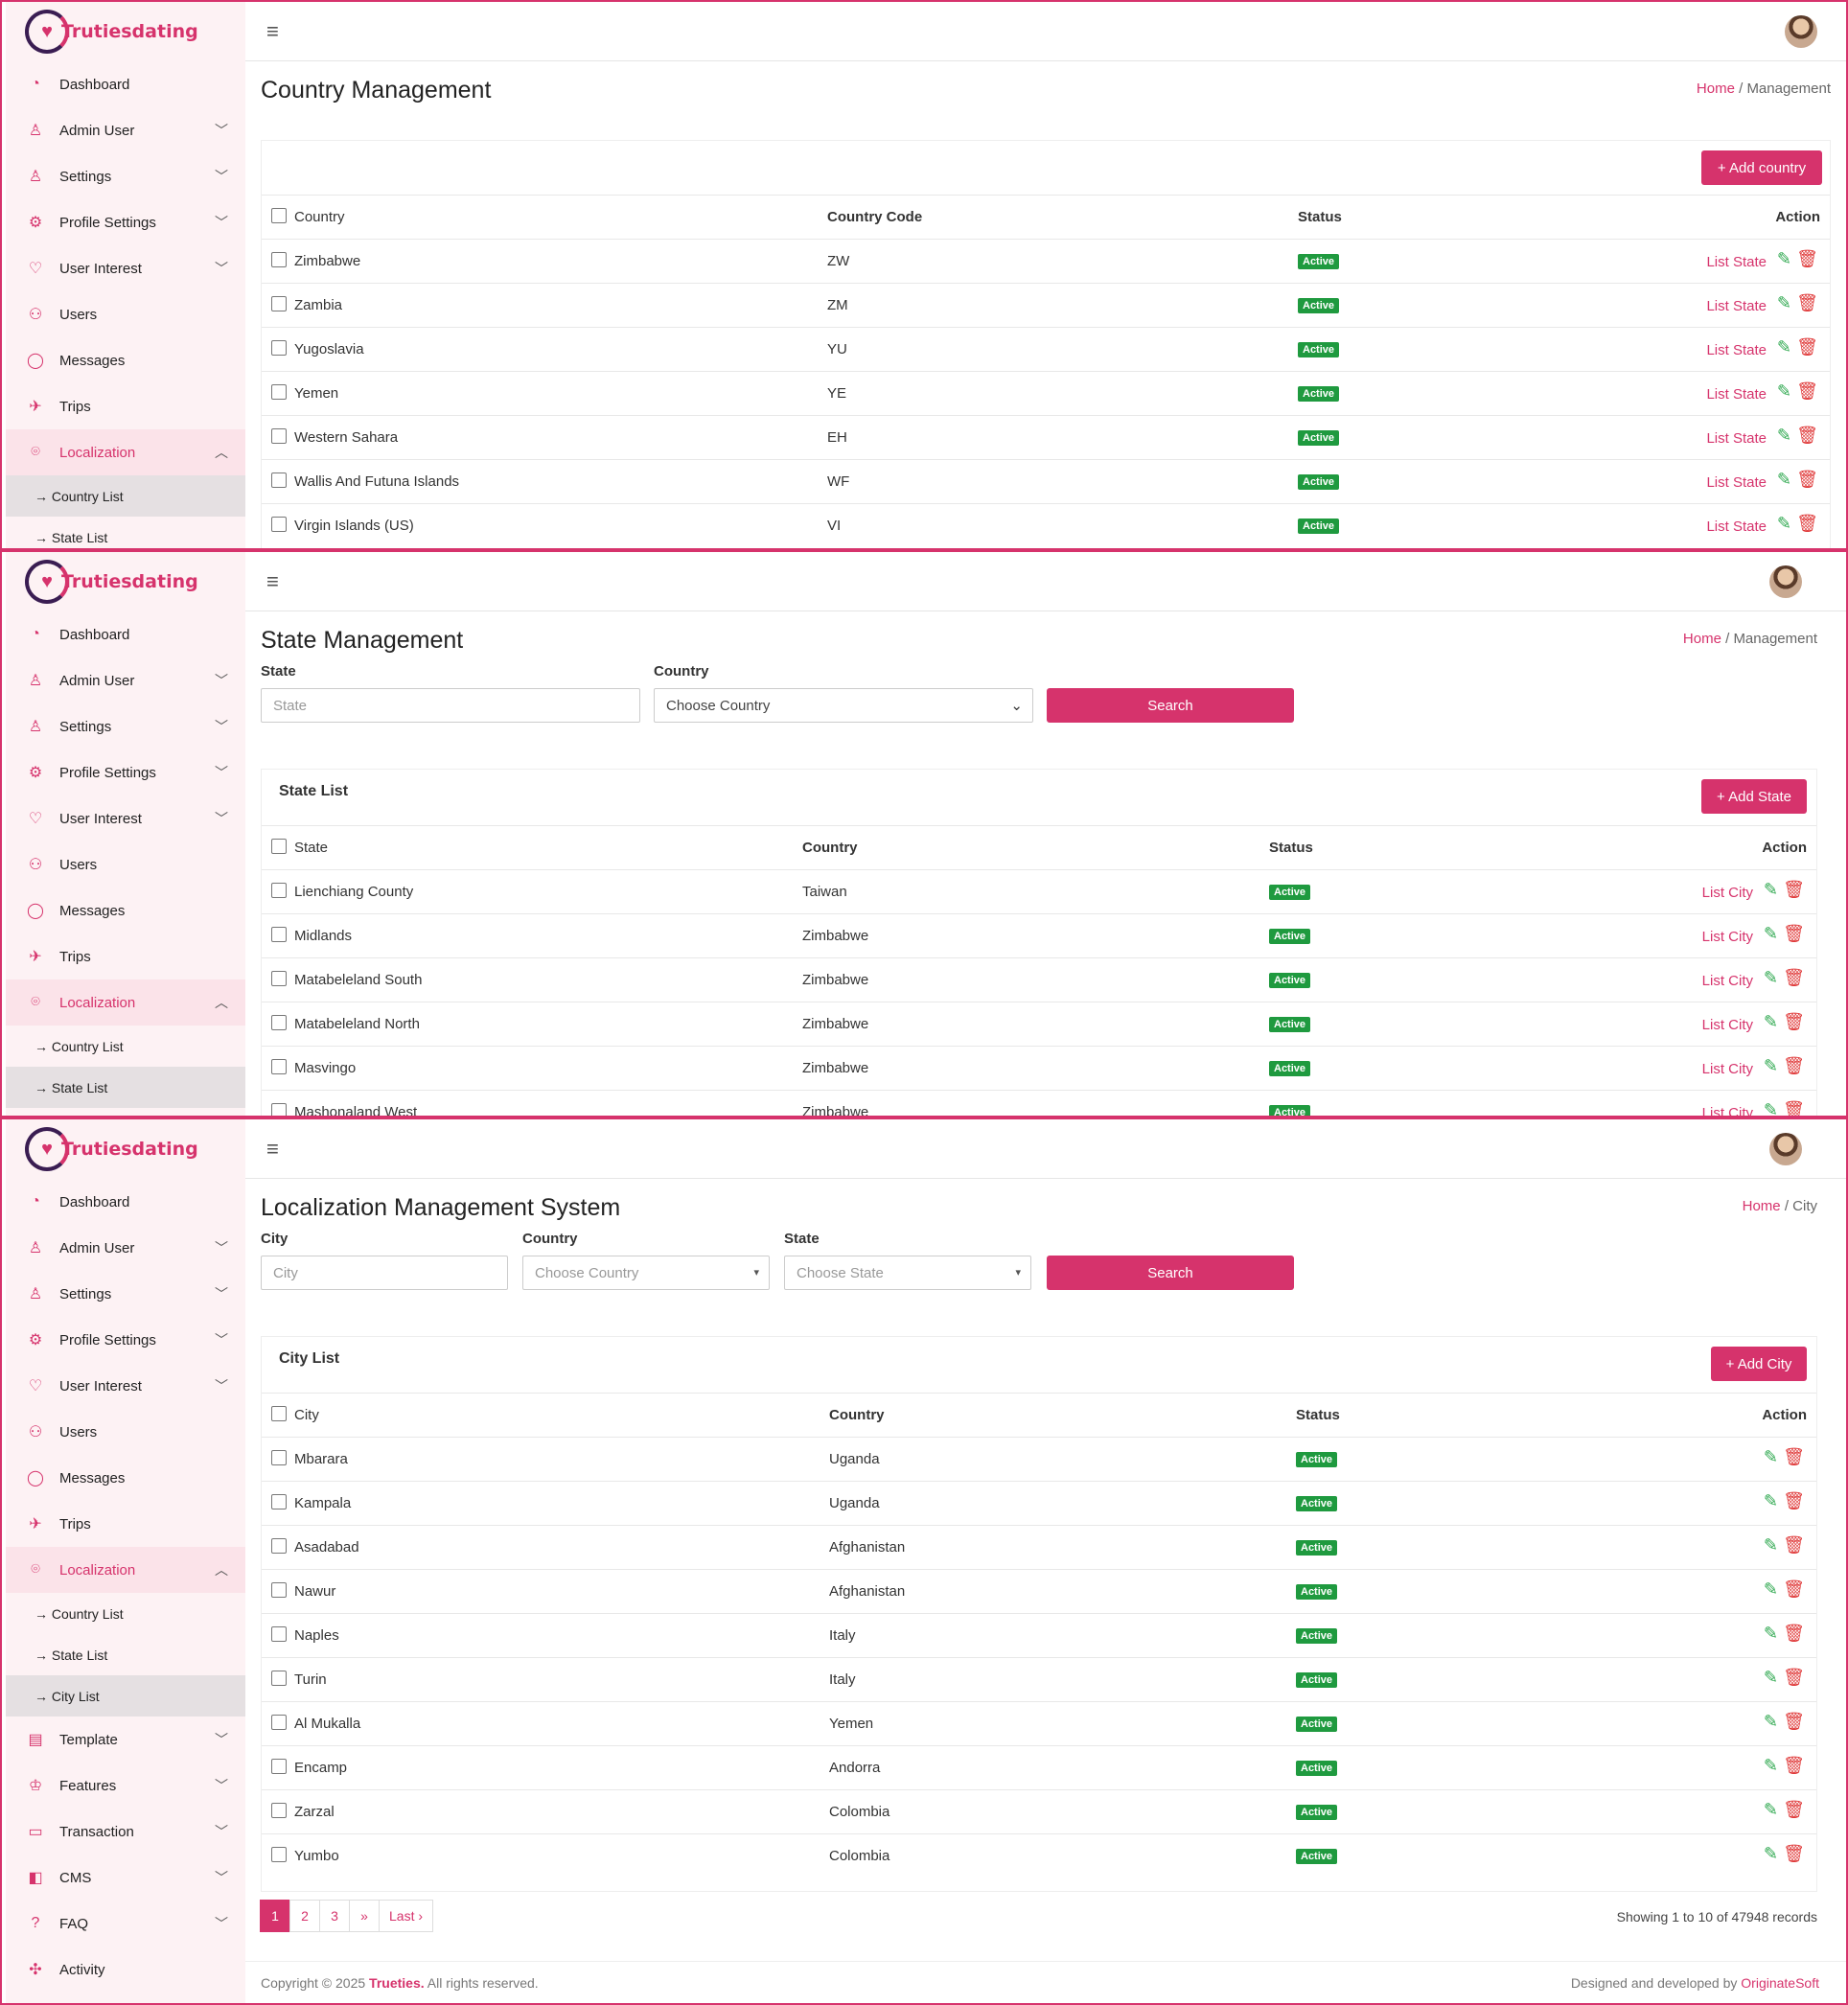 The image size is (1848, 2005). I want to click on state-input: State, so click(451, 706).